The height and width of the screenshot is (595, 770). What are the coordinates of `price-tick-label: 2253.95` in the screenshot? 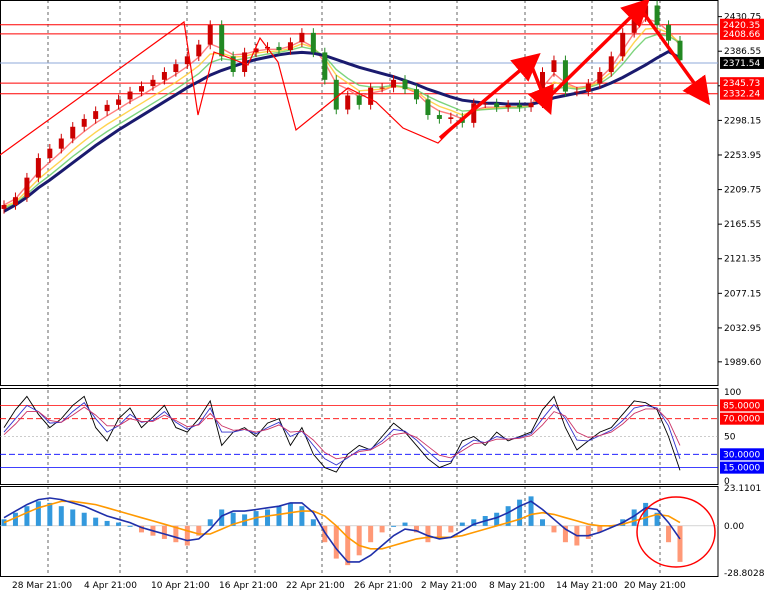 It's located at (742, 156).